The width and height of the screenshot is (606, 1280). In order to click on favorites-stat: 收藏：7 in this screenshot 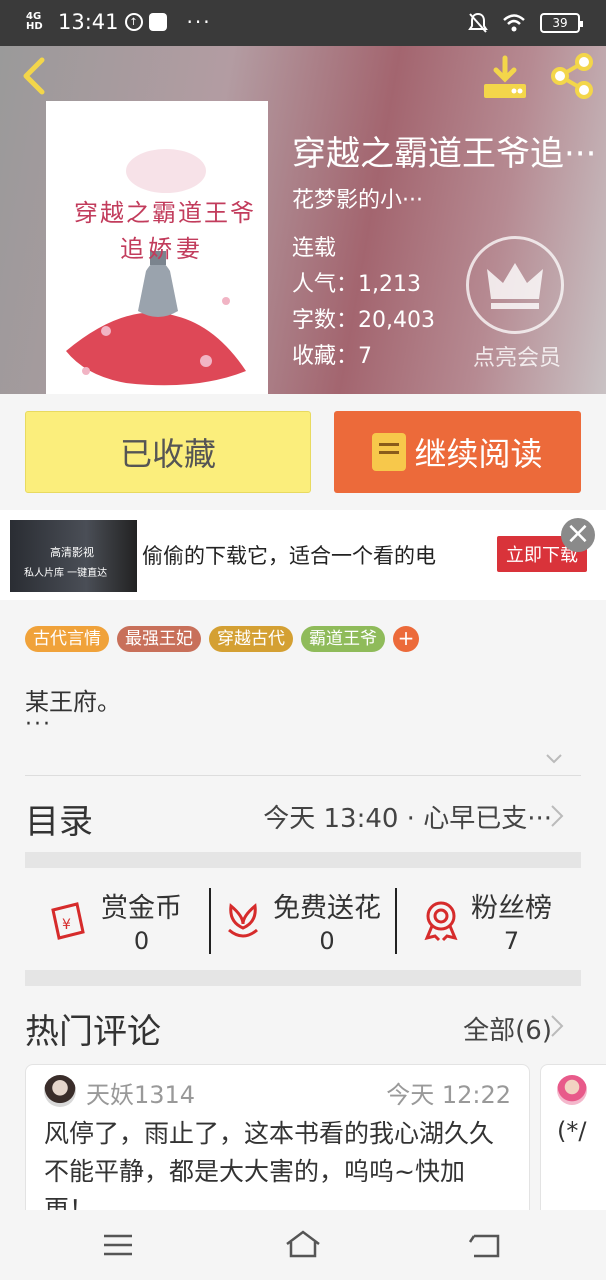, I will do `click(332, 356)`.